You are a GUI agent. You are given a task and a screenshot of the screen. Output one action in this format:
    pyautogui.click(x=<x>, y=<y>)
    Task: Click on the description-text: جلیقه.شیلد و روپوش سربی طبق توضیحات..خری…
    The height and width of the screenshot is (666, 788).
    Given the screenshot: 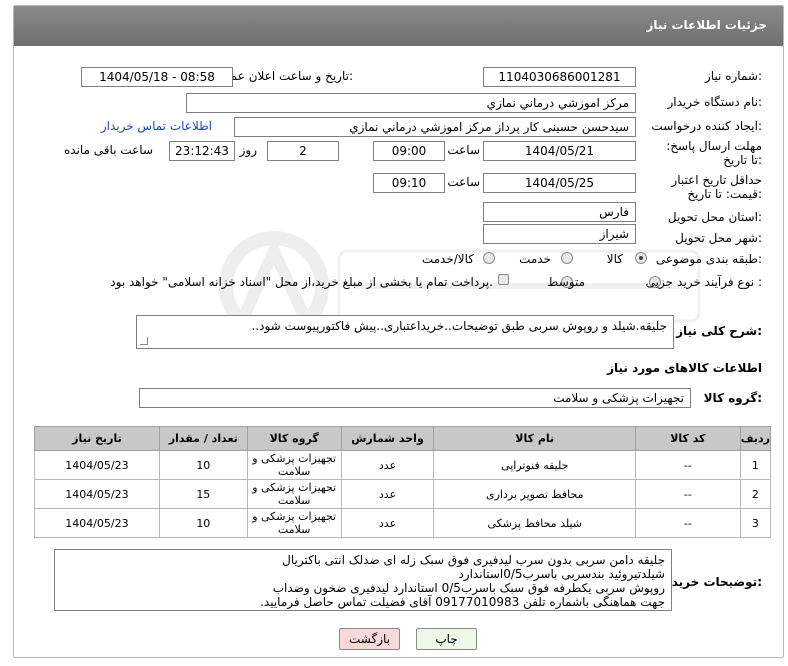 What is the action you would take?
    pyautogui.click(x=459, y=326)
    